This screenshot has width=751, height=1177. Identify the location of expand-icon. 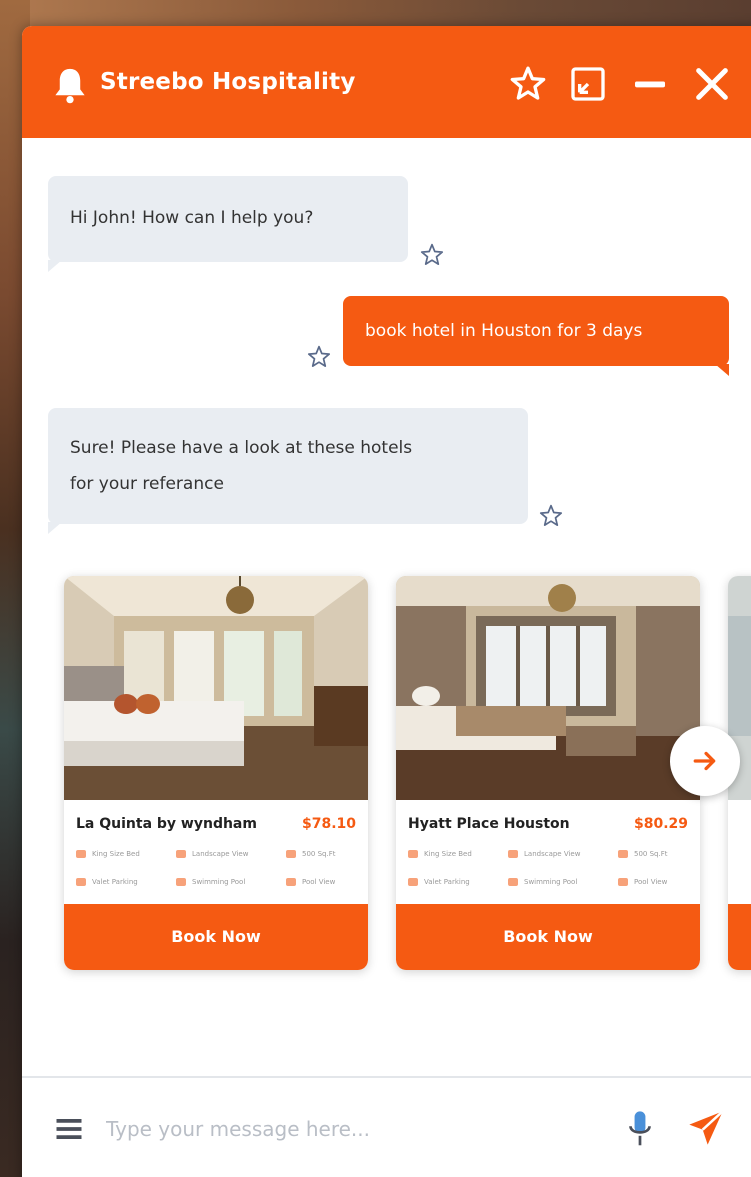
(588, 84).